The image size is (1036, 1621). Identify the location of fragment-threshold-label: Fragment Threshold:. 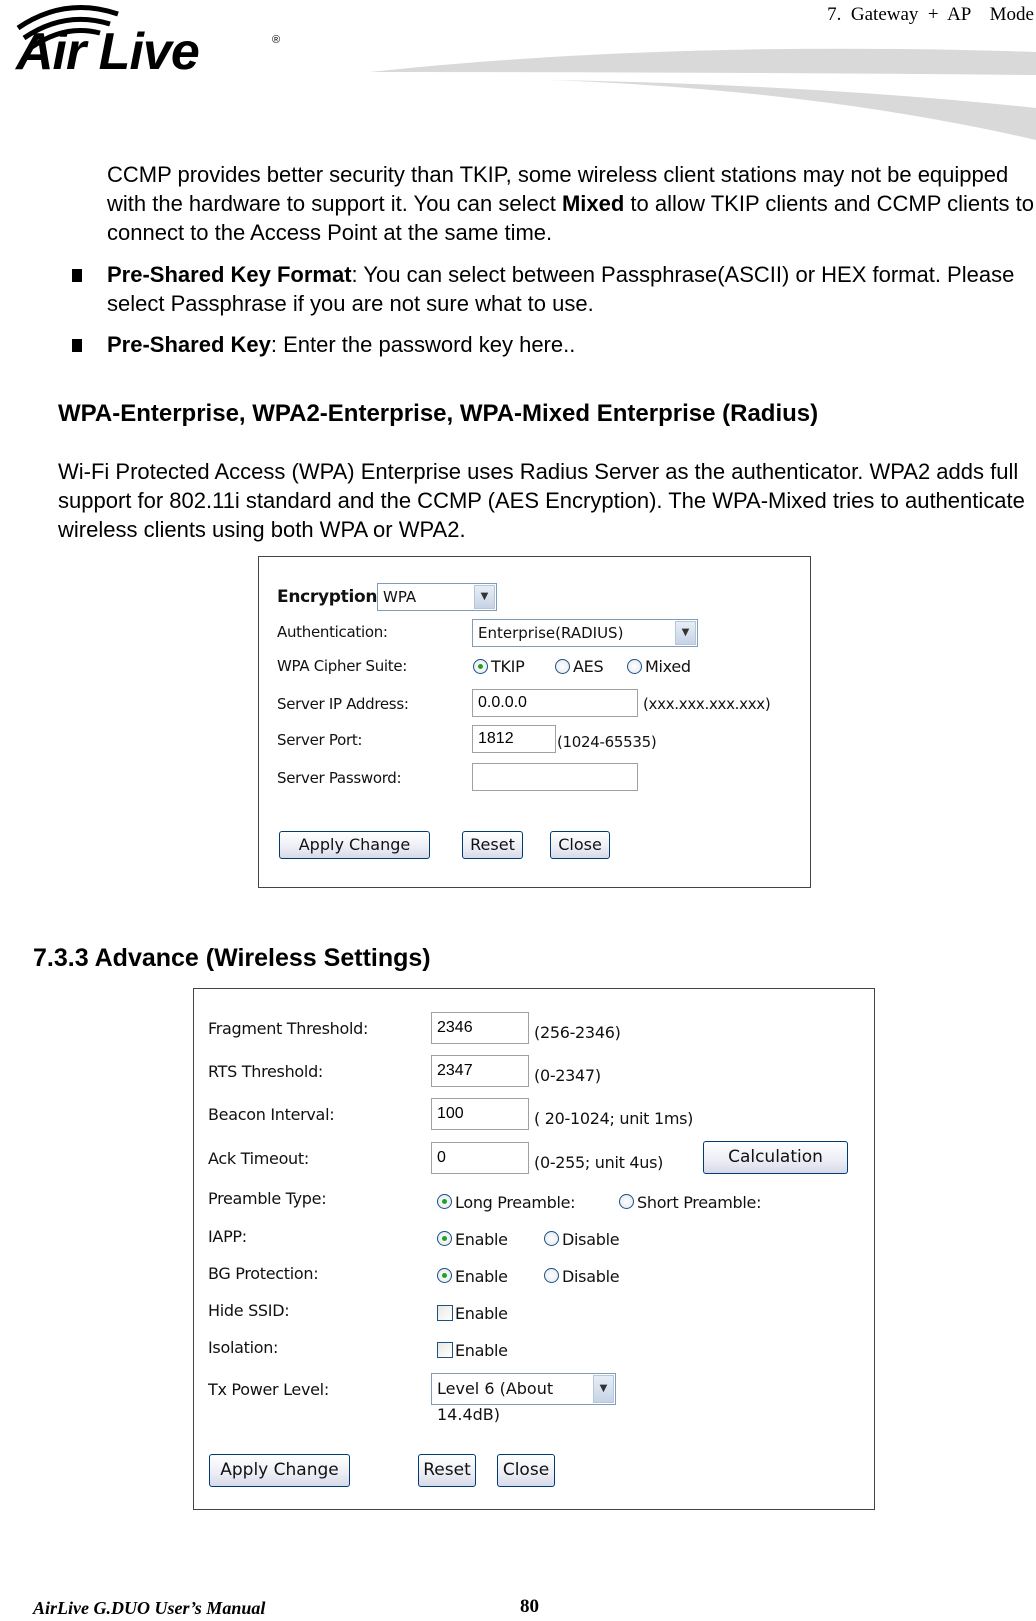
(288, 1028).